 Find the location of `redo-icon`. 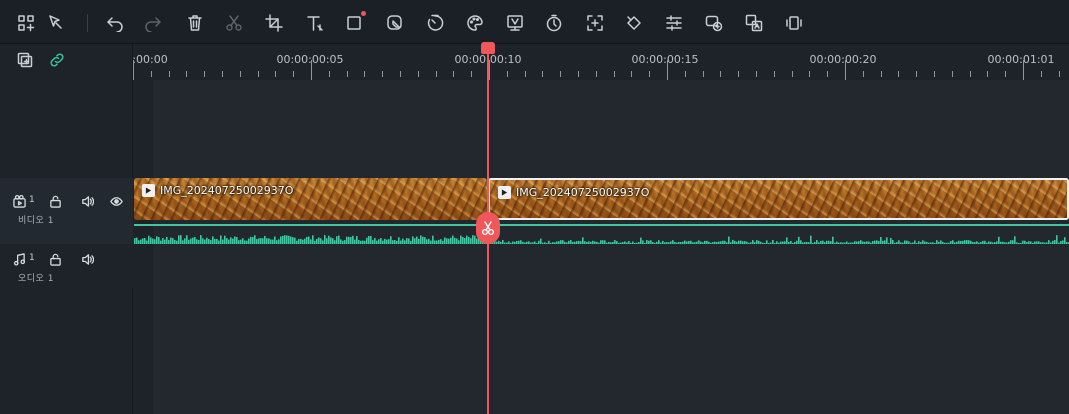

redo-icon is located at coordinates (153, 23).